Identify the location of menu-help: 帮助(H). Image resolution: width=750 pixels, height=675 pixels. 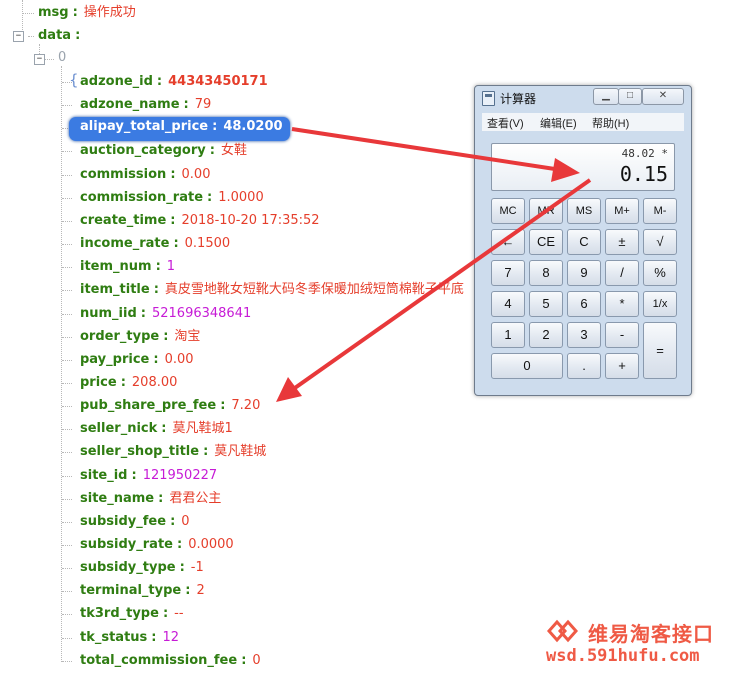
(610, 123).